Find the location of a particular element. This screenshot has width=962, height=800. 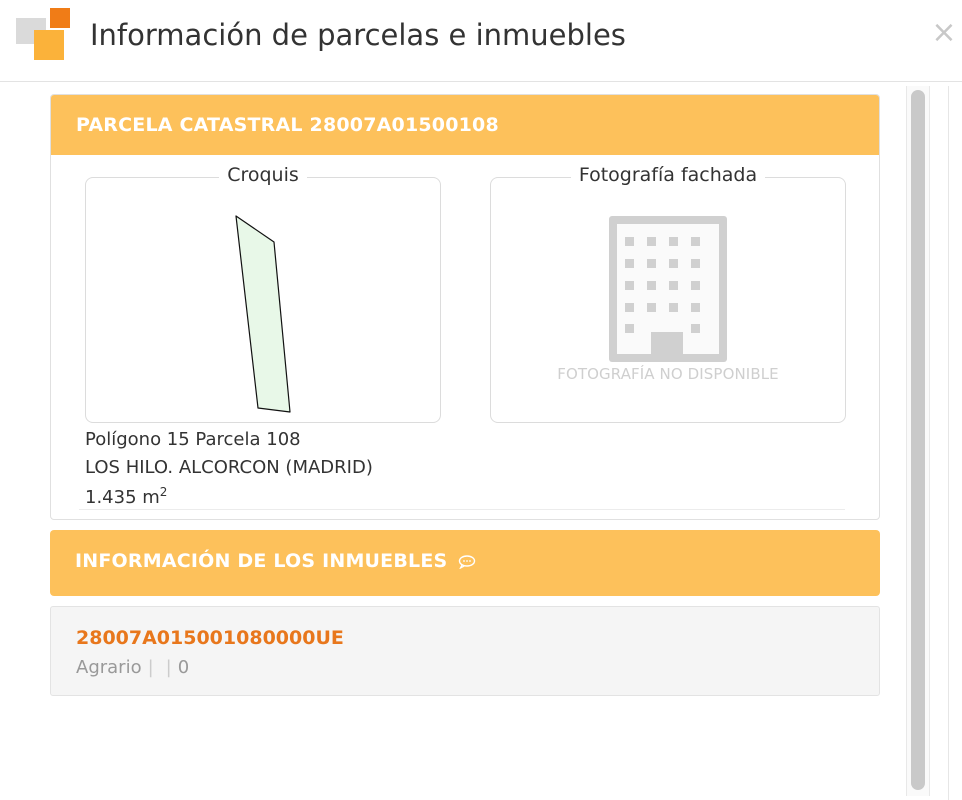

poligono-parcela: Polígono 15 Parcela 108 is located at coordinates (193, 439).